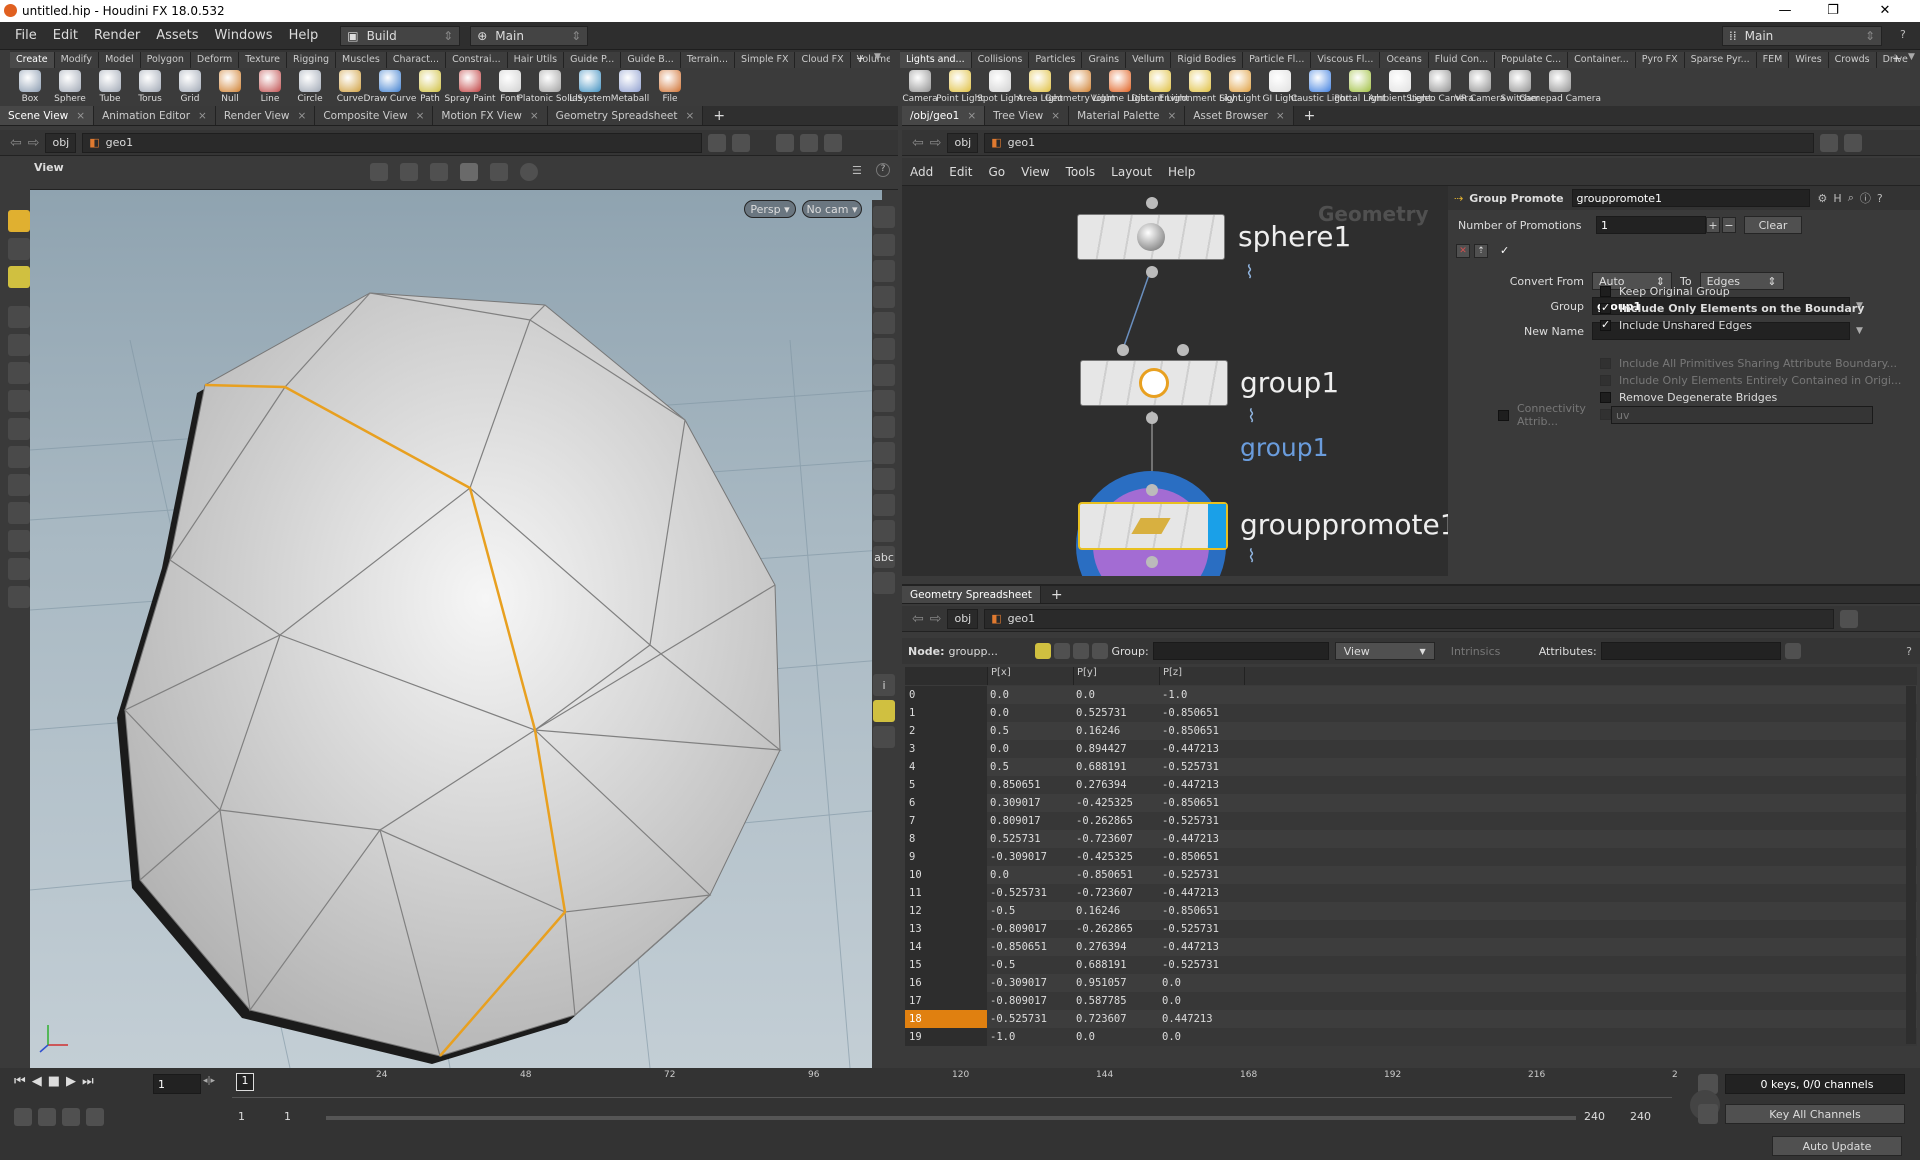 The image size is (1920, 1160). Describe the element at coordinates (19, 513) in the screenshot. I see `snap-grid-icon` at that location.